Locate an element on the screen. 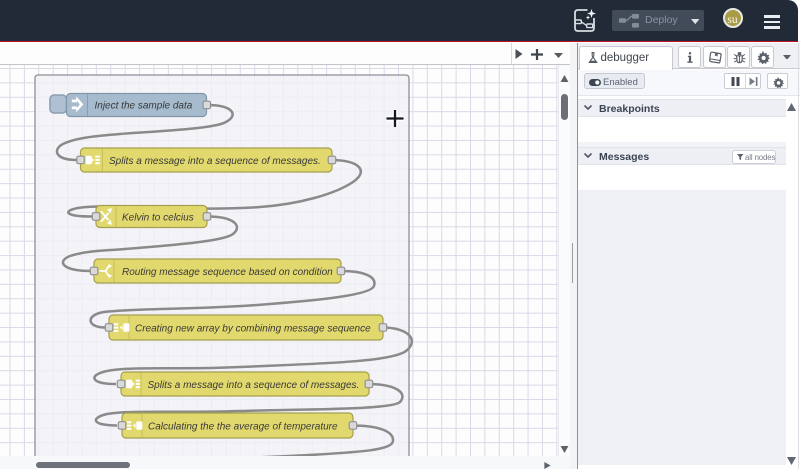 This screenshot has width=800, height=469. svg-text: Kelvin to celcius is located at coordinates (158, 217).